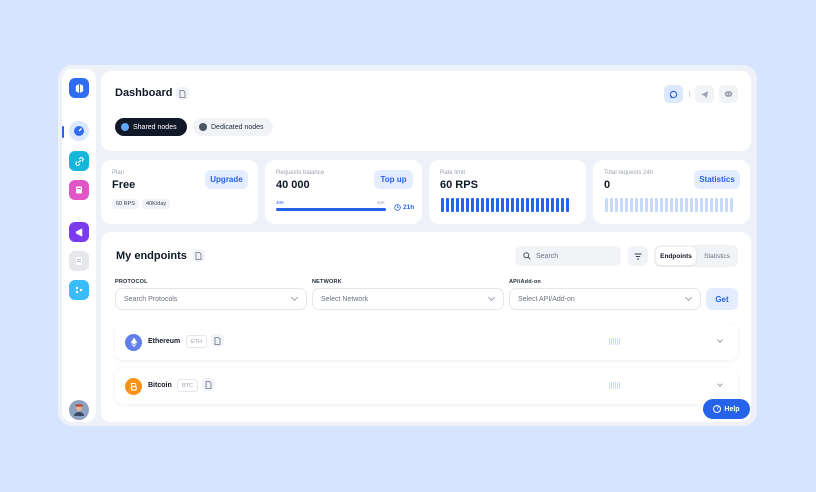 This screenshot has width=816, height=492. What do you see at coordinates (79, 88) in the screenshot?
I see `app-logo-icon` at bounding box center [79, 88].